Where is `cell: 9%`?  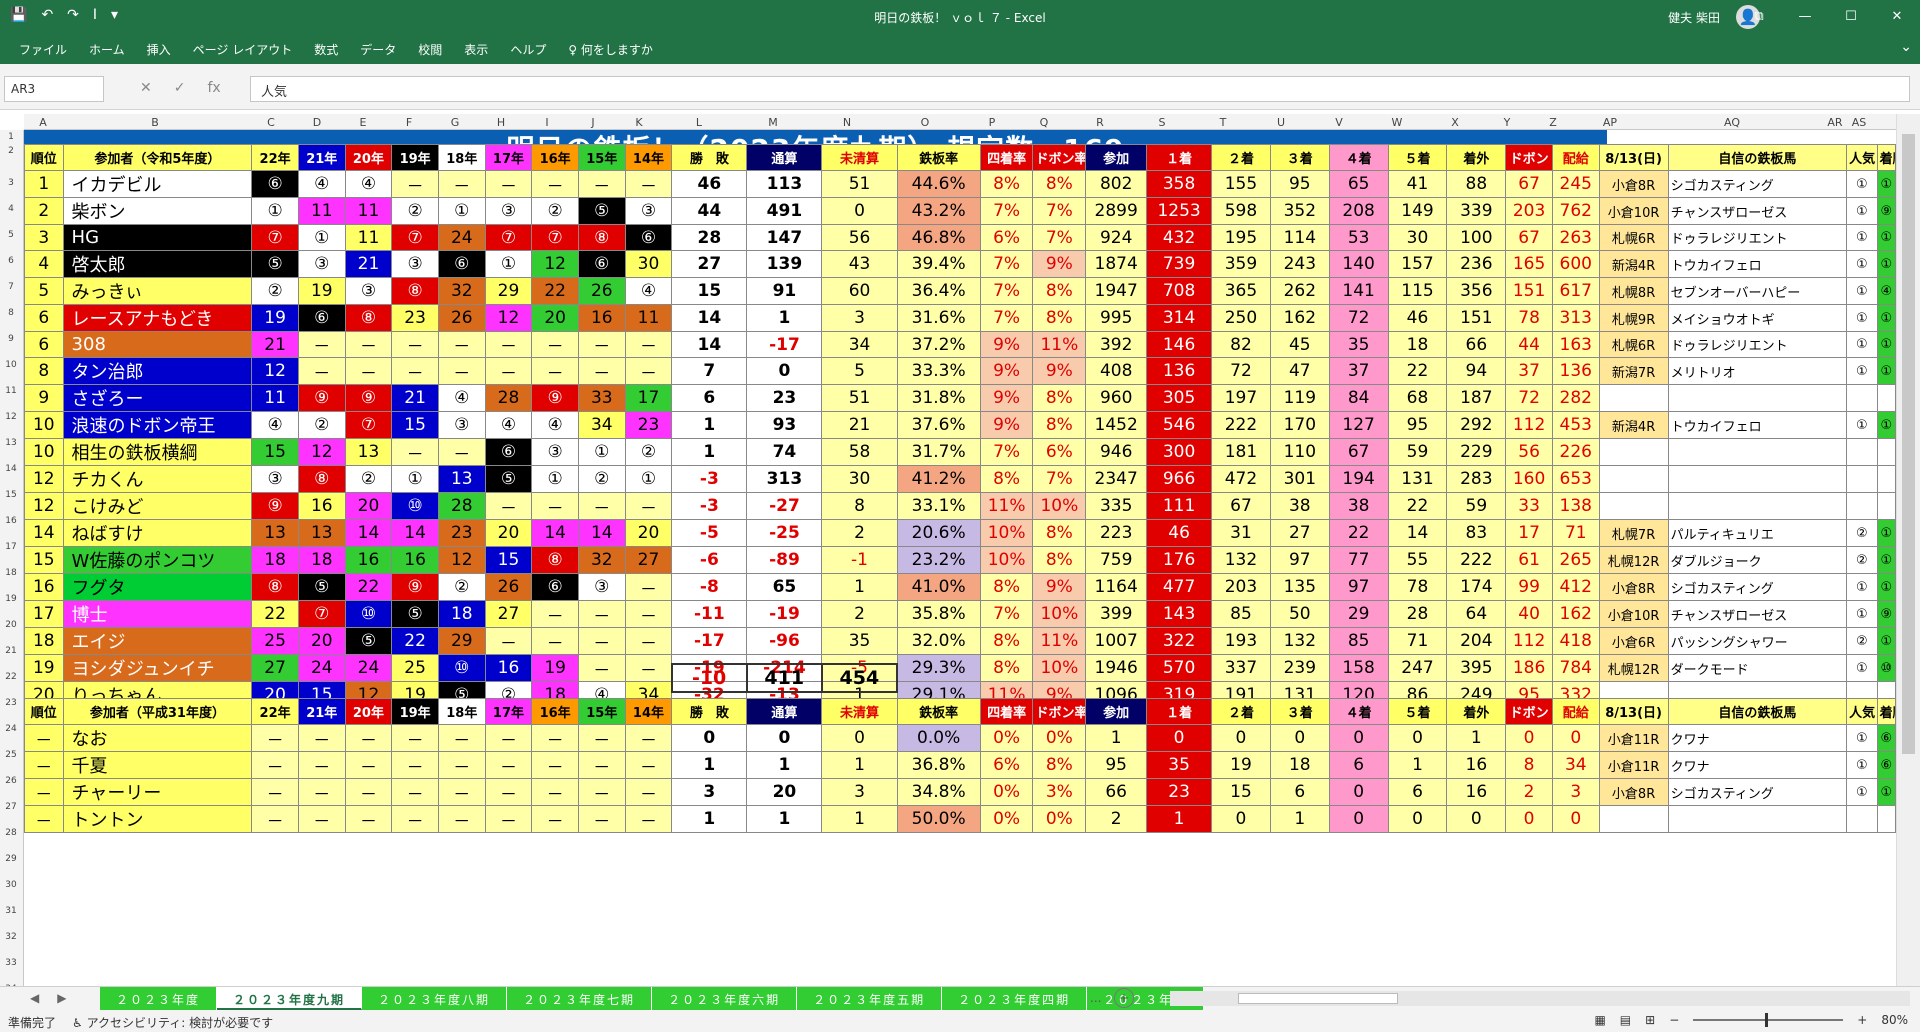
cell: 9% is located at coordinates (1059, 371).